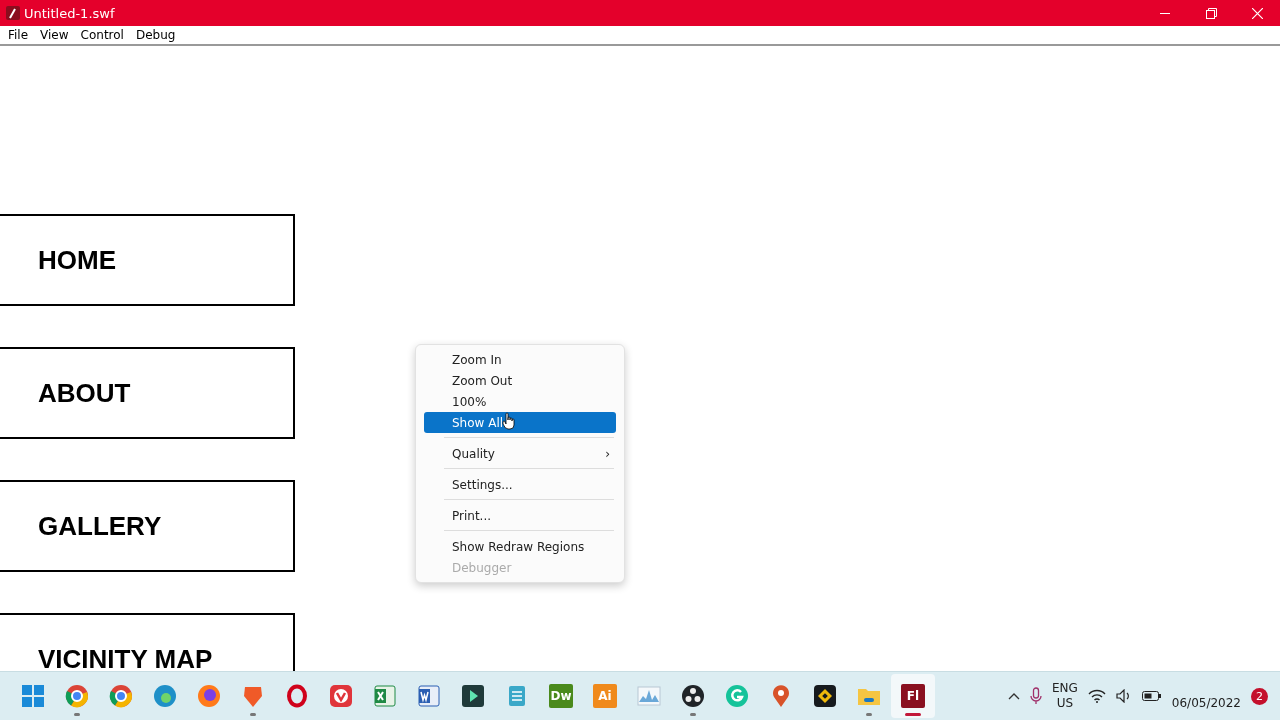 This screenshot has width=1280, height=720. I want to click on notification-badge: 2, so click(1259, 696).